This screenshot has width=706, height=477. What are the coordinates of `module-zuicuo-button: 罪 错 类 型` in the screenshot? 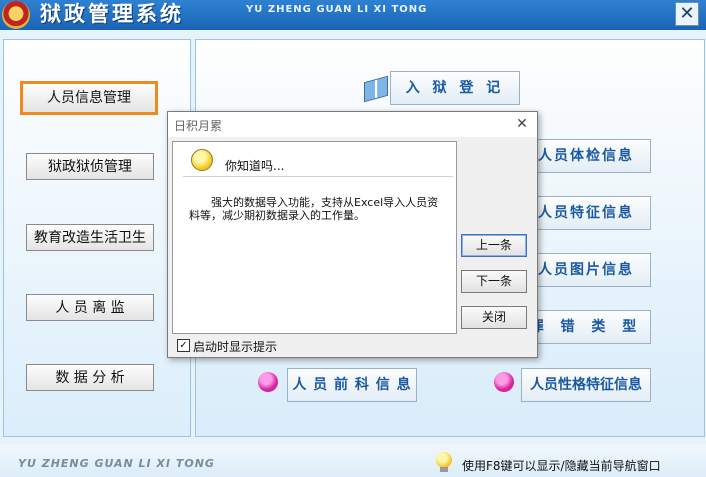 It's located at (586, 327).